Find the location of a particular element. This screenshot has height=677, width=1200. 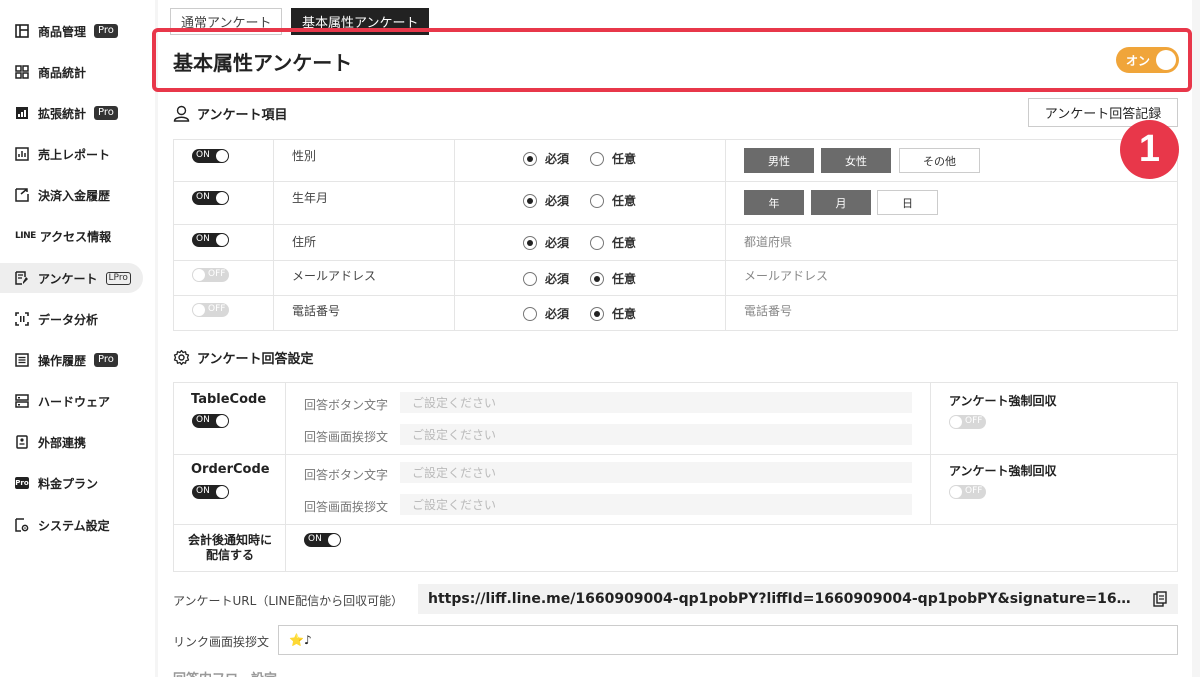

sidebar-item-label: 決済入金履歴 is located at coordinates (74, 195).